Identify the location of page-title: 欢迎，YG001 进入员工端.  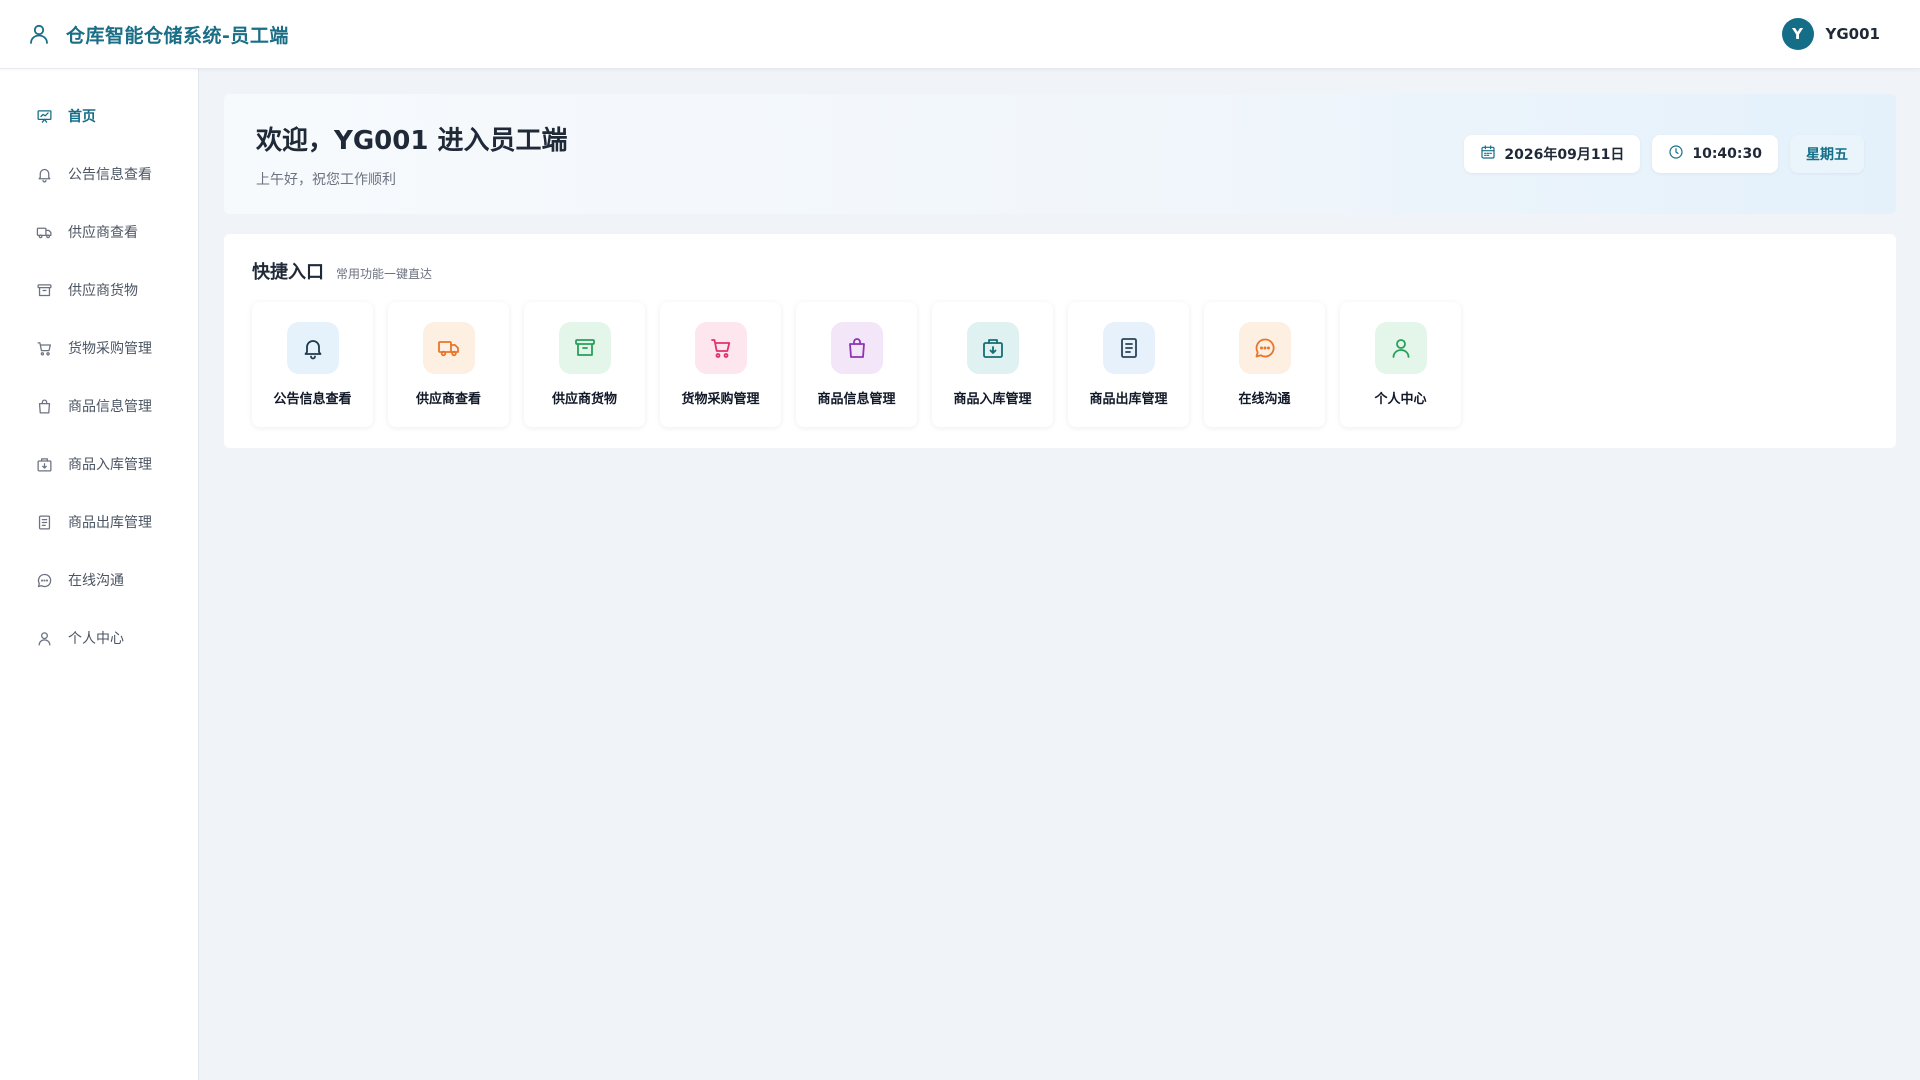
(412, 140).